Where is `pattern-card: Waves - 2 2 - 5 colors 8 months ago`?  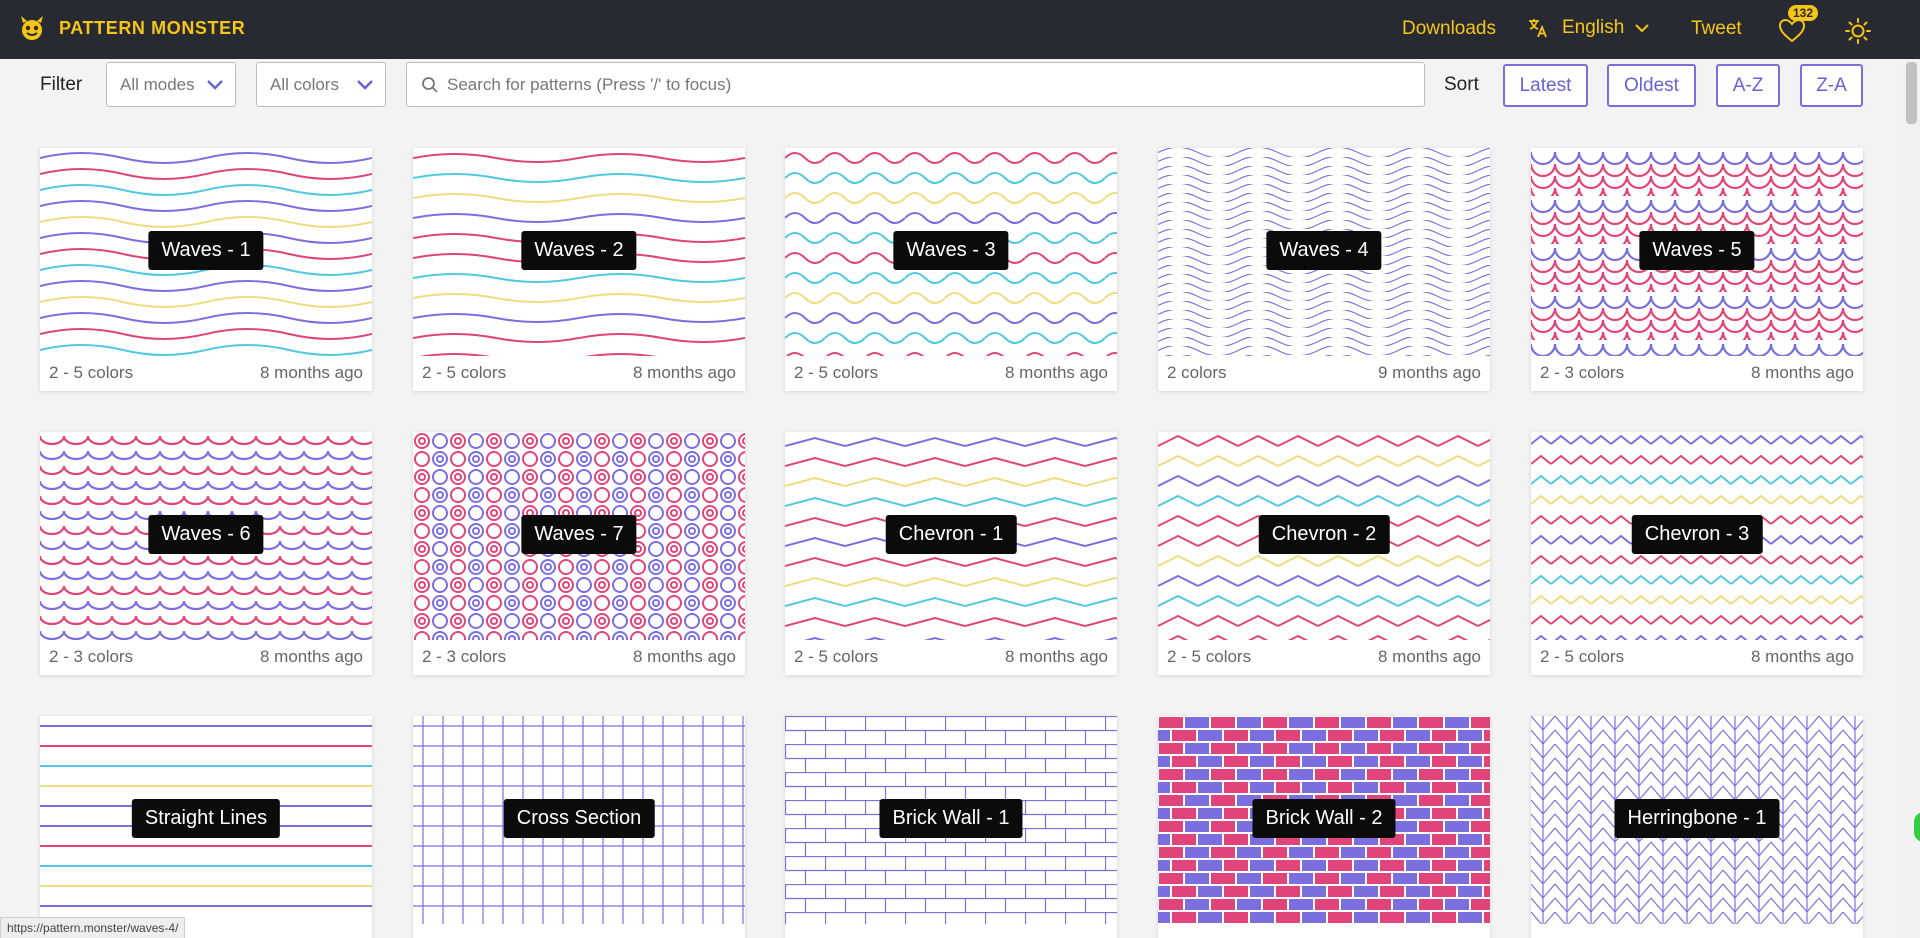 pattern-card: Waves - 2 2 - 5 colors 8 months ago is located at coordinates (579, 269).